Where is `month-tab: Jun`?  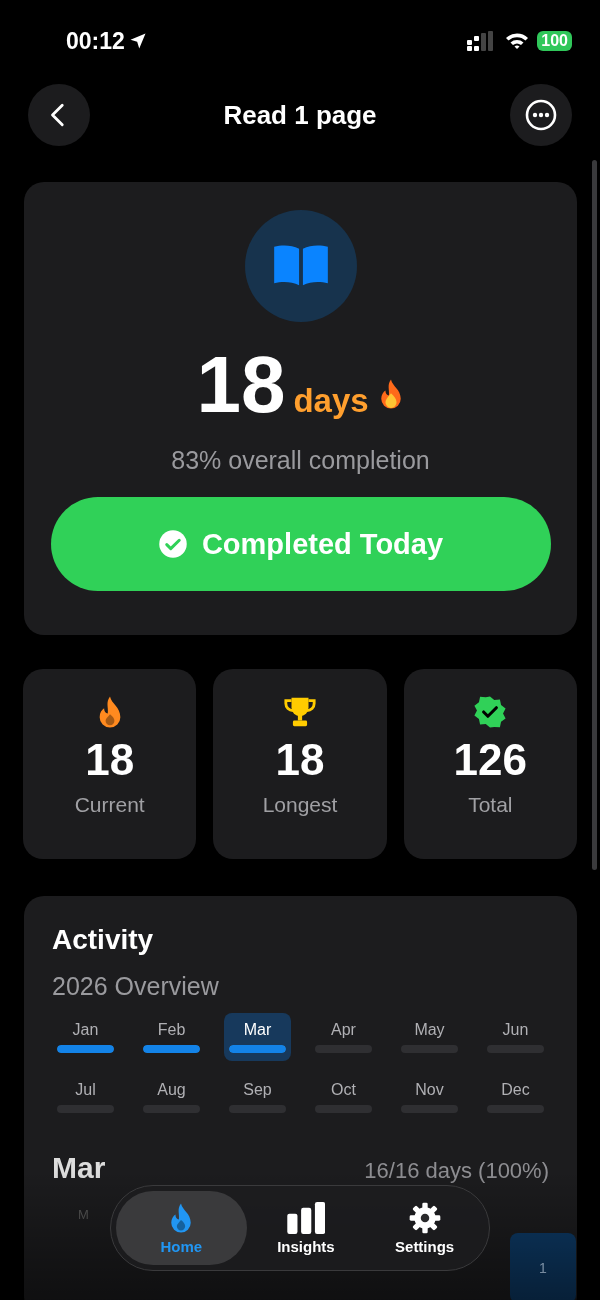
month-tab: Jun is located at coordinates (515, 1037).